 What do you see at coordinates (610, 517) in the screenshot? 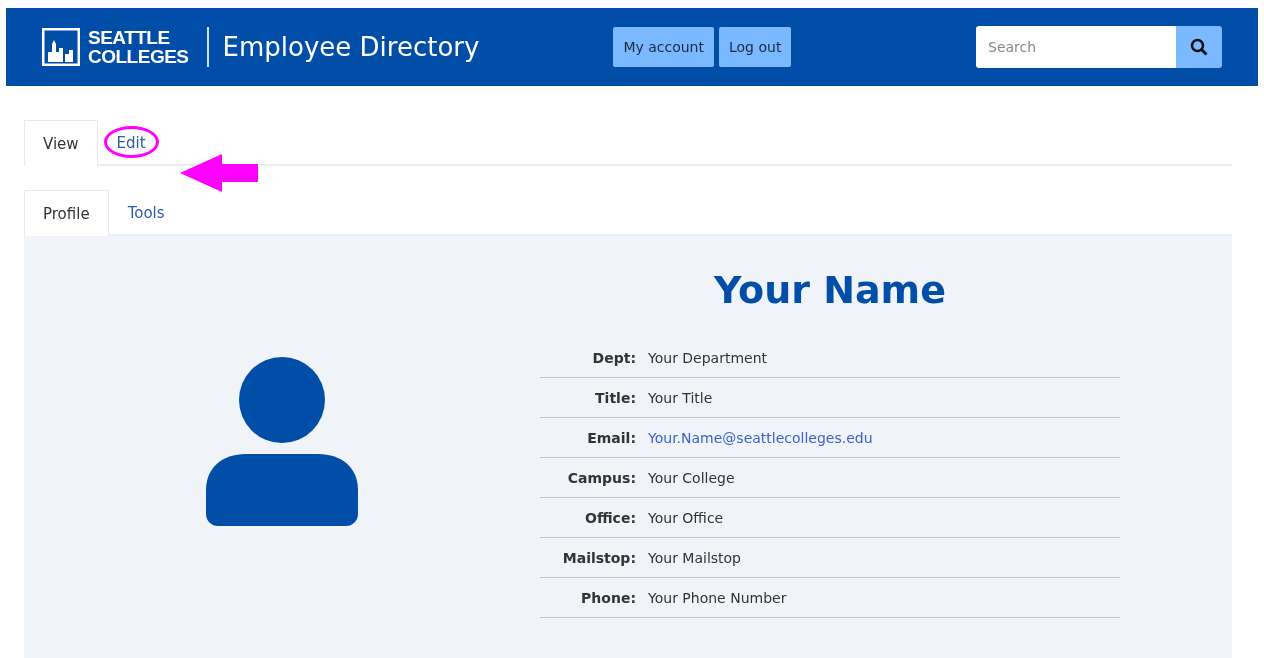
I see `field-label: Office:` at bounding box center [610, 517].